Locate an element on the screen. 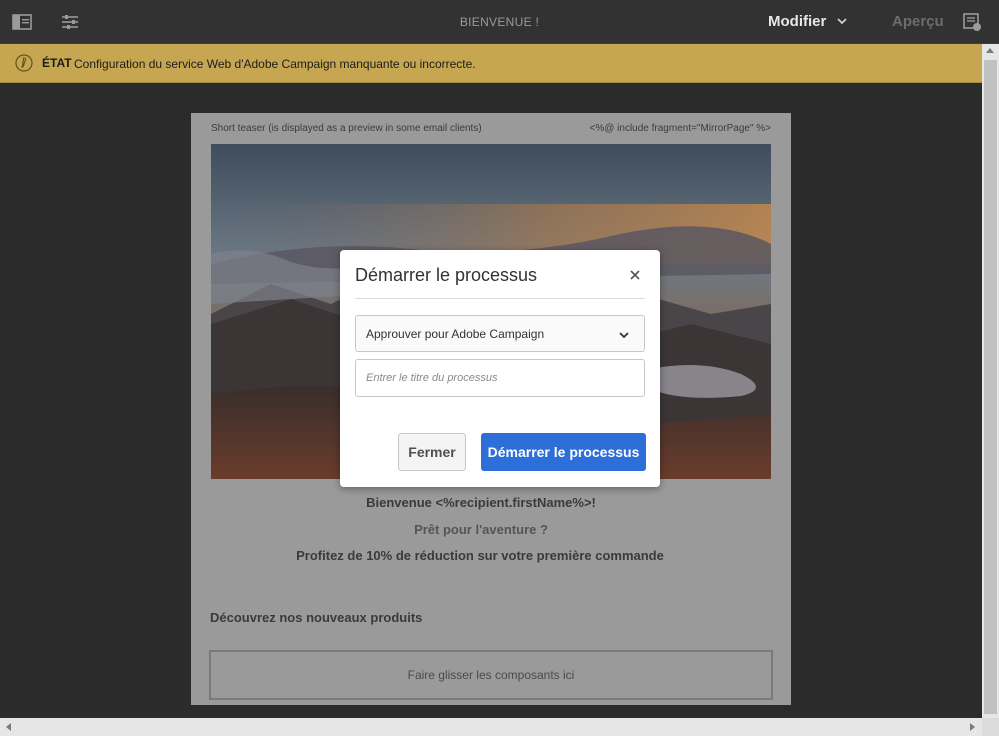  workflow-model-value: Approuver pour Adobe Campaign is located at coordinates (455, 334).